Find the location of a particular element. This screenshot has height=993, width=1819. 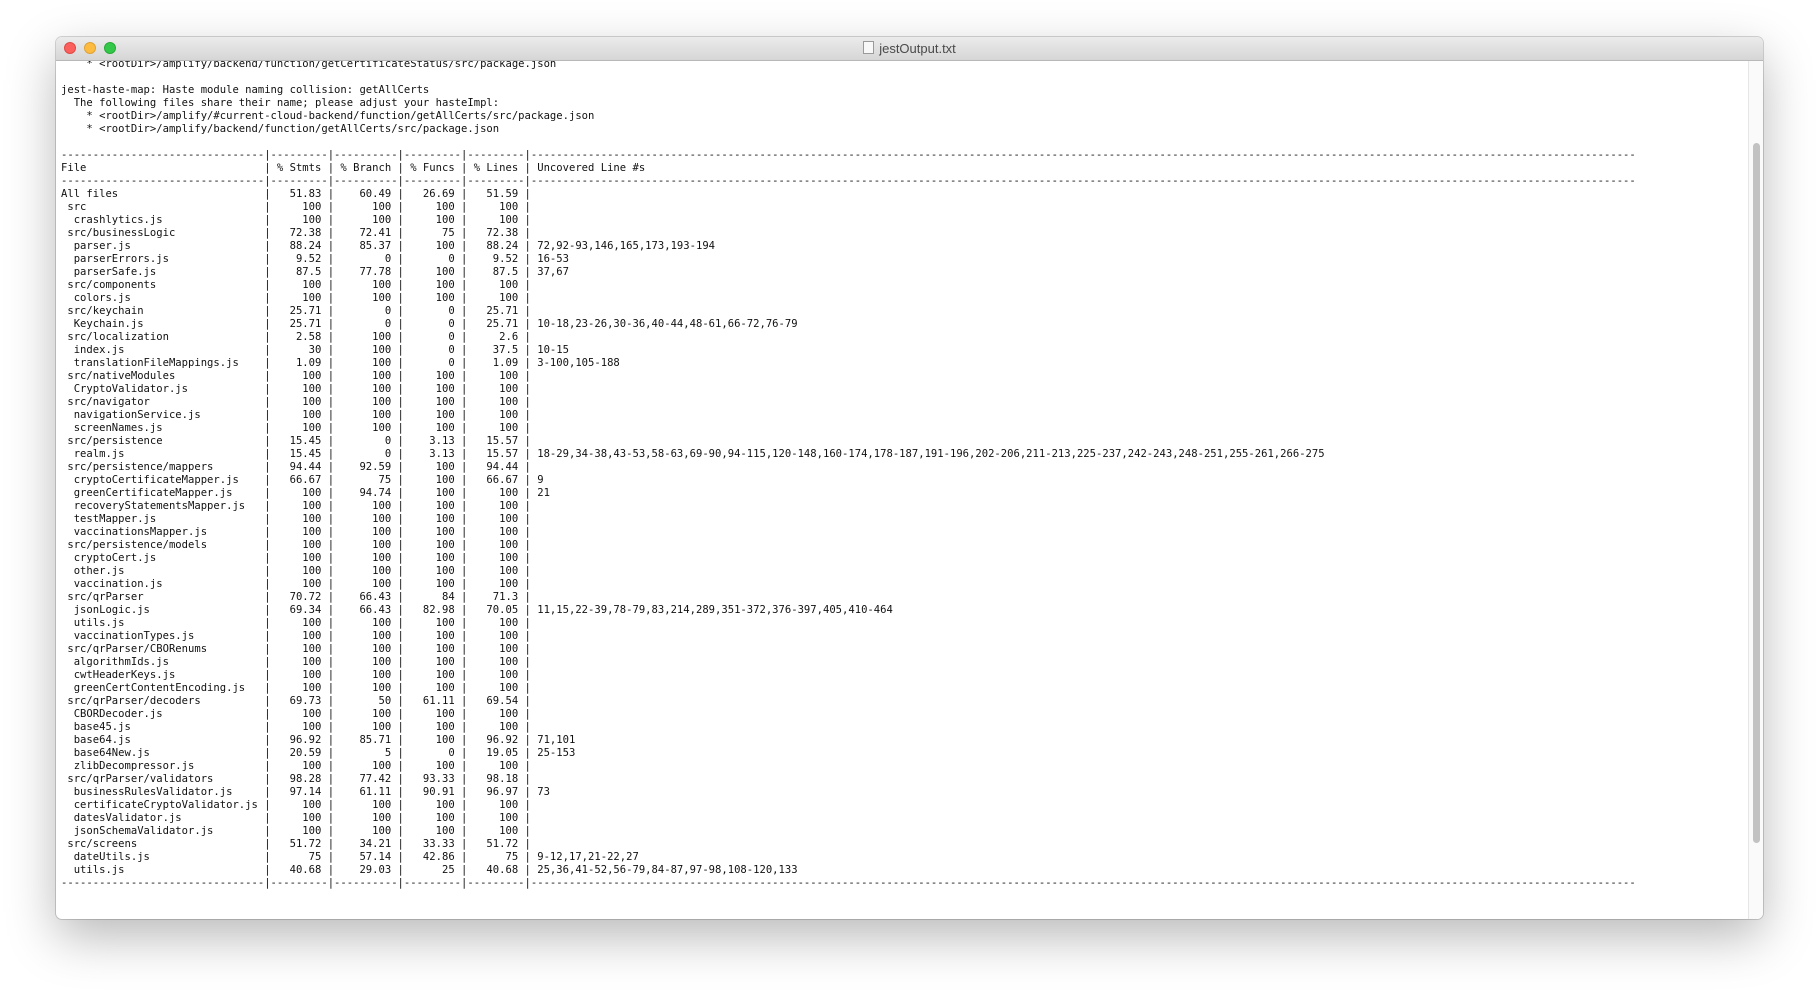

table-row: cryptoCert.js | 100 | 100 | 100 | 100 | is located at coordinates (299, 558).